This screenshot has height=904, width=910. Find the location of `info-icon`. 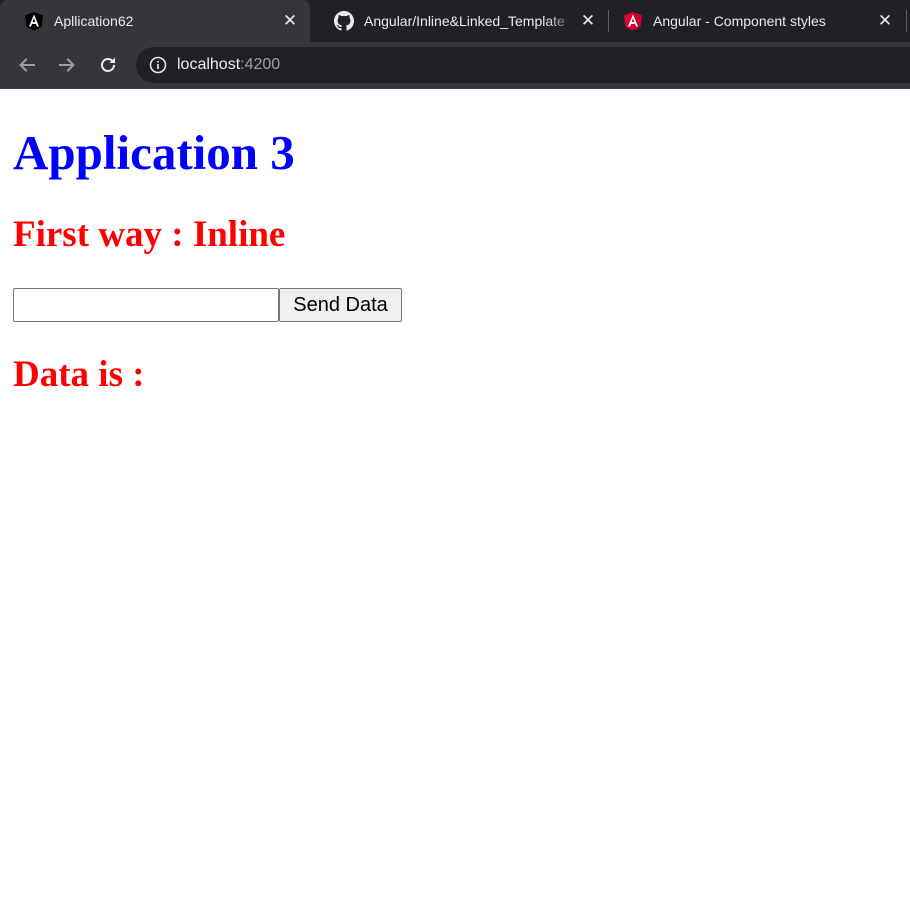

info-icon is located at coordinates (158, 65).